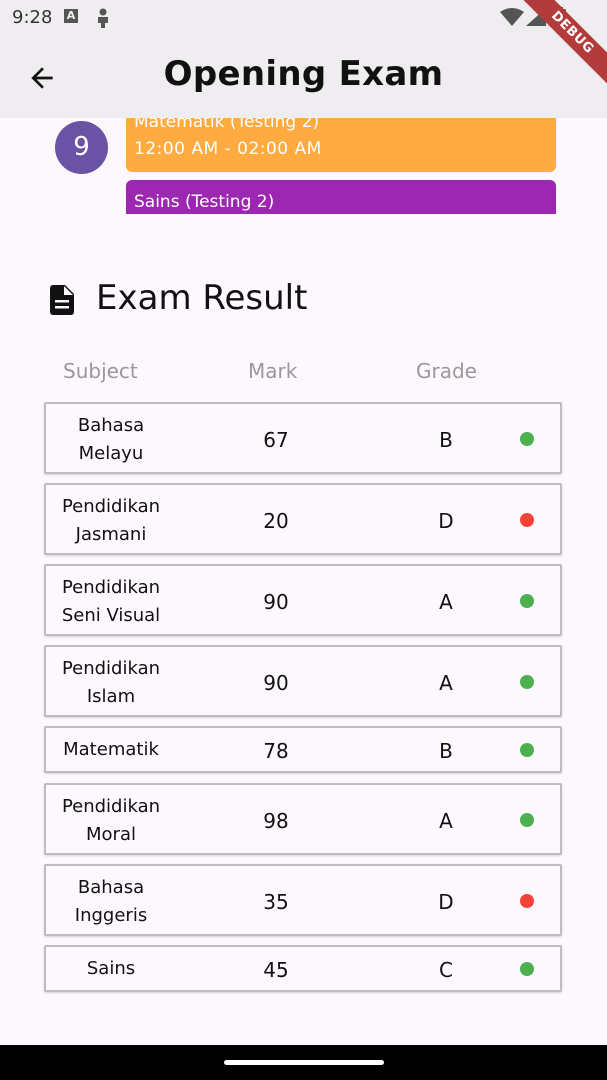 This screenshot has height=1080, width=607. I want to click on system-nav-bar, so click(303, 1062).